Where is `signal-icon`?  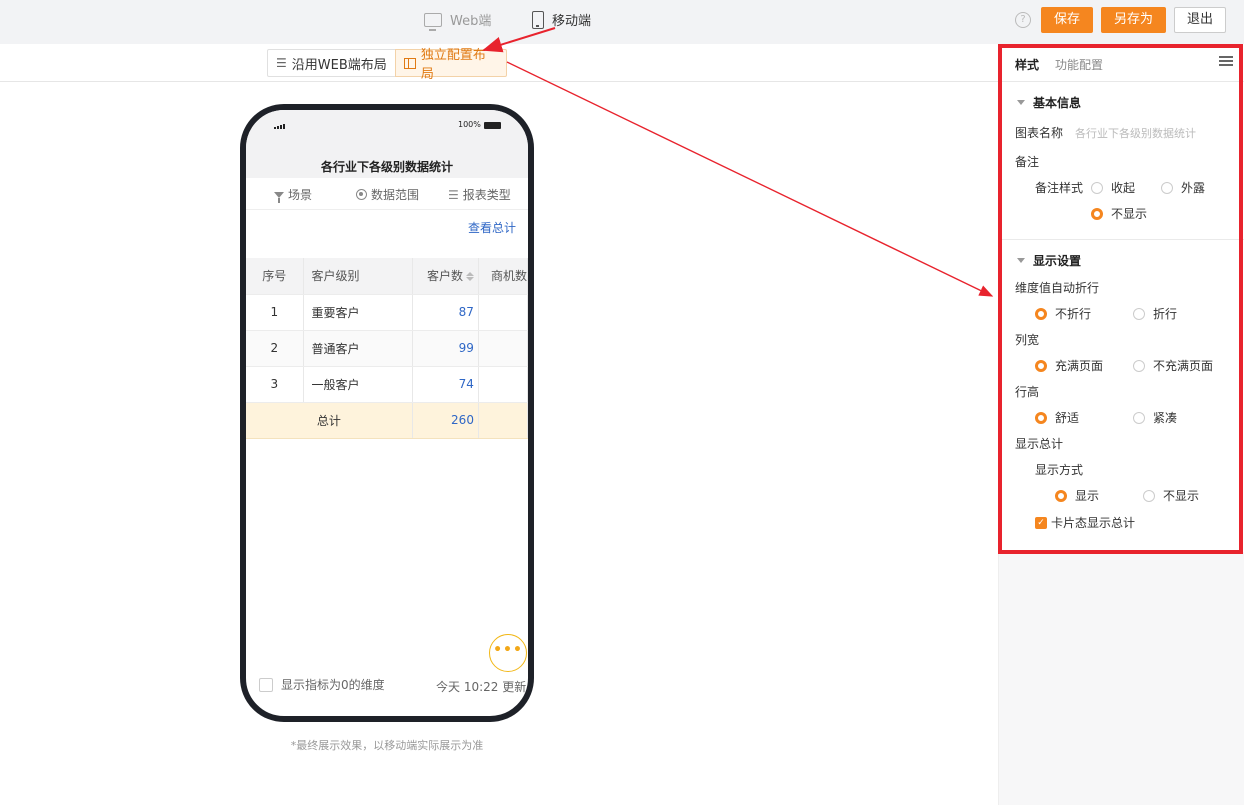
signal-icon is located at coordinates (279, 126).